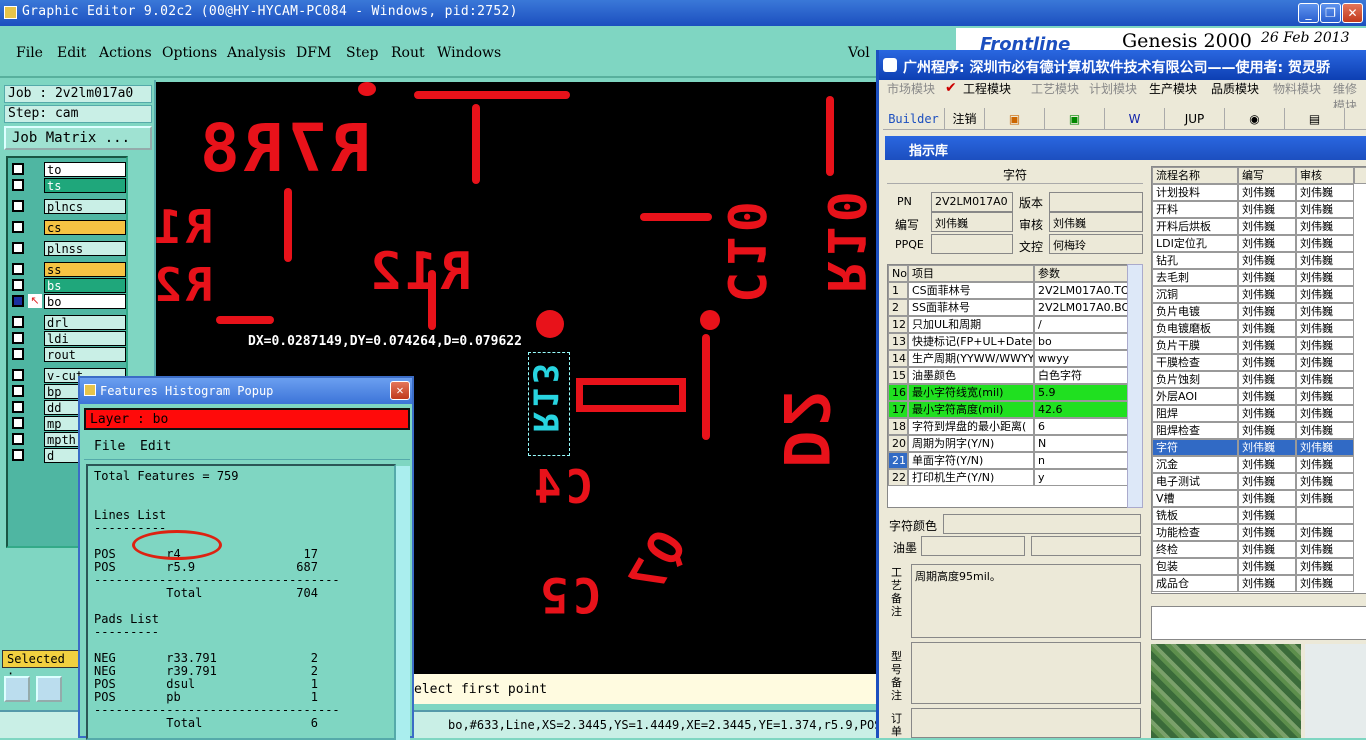 This screenshot has height=740, width=1366. I want to click on layer-row-active: ↖ bo, so click(68, 301).